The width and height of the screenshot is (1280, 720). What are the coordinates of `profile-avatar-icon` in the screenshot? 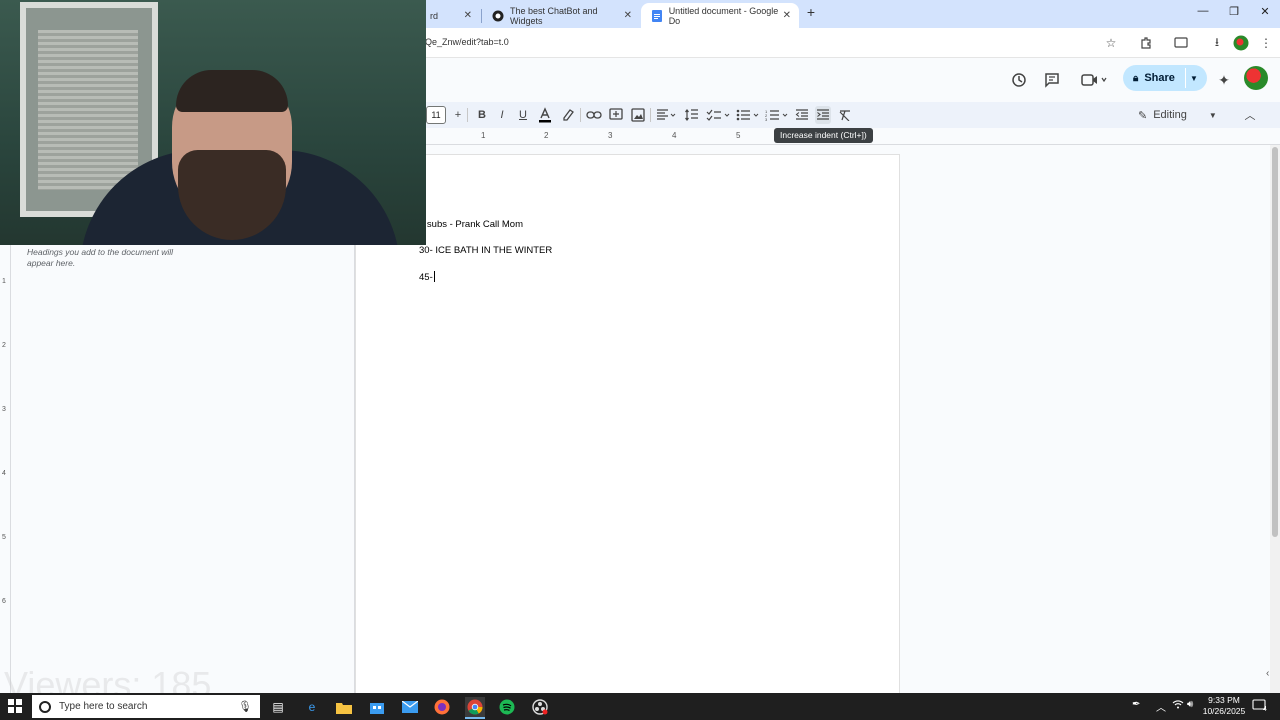 It's located at (1241, 43).